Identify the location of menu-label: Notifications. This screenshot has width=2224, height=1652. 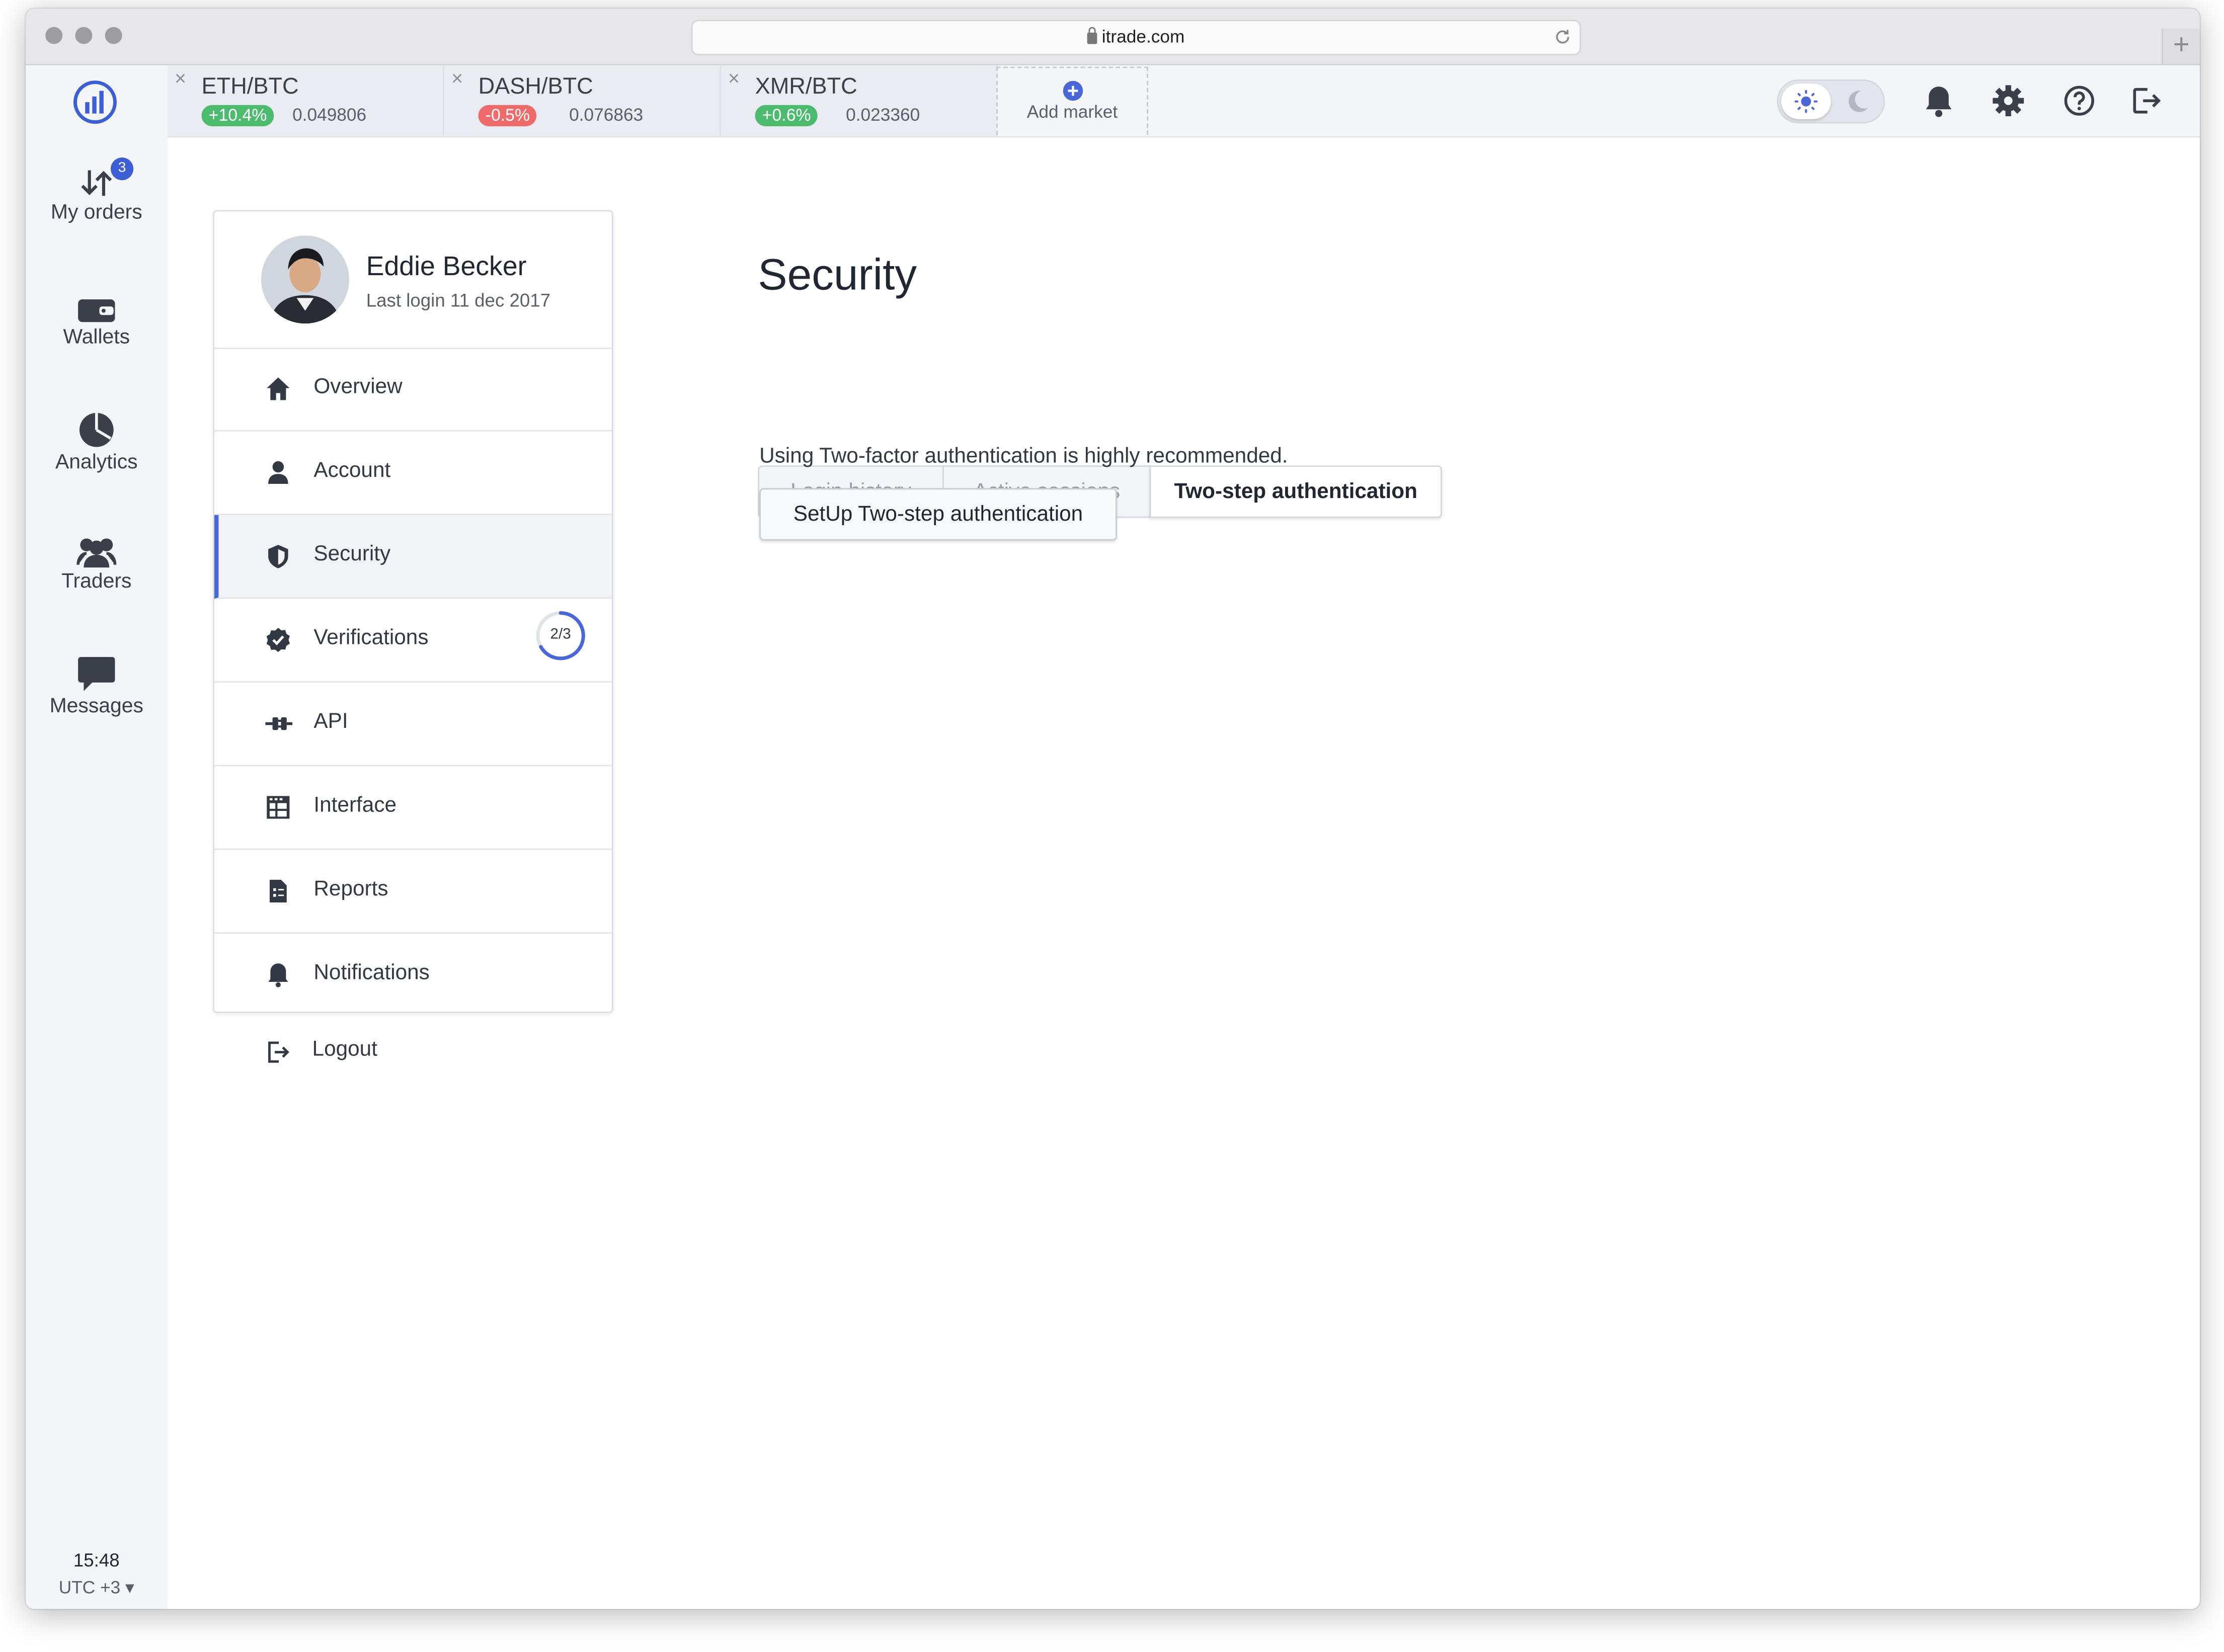
(371, 972).